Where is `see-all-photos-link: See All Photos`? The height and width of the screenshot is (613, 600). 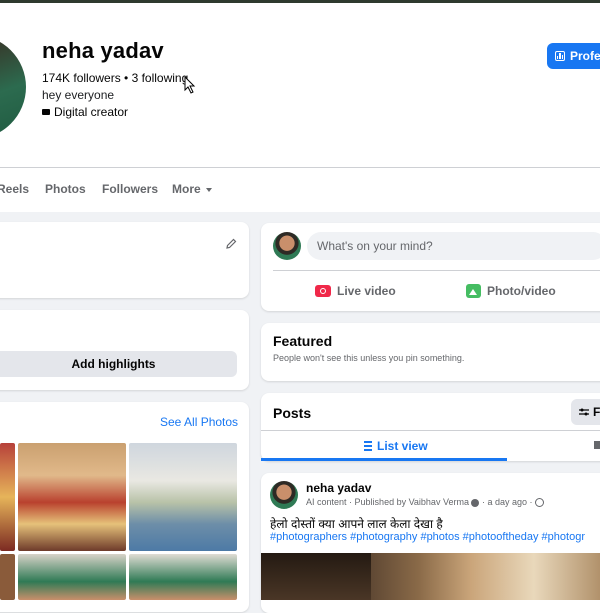 see-all-photos-link: See All Photos is located at coordinates (199, 422).